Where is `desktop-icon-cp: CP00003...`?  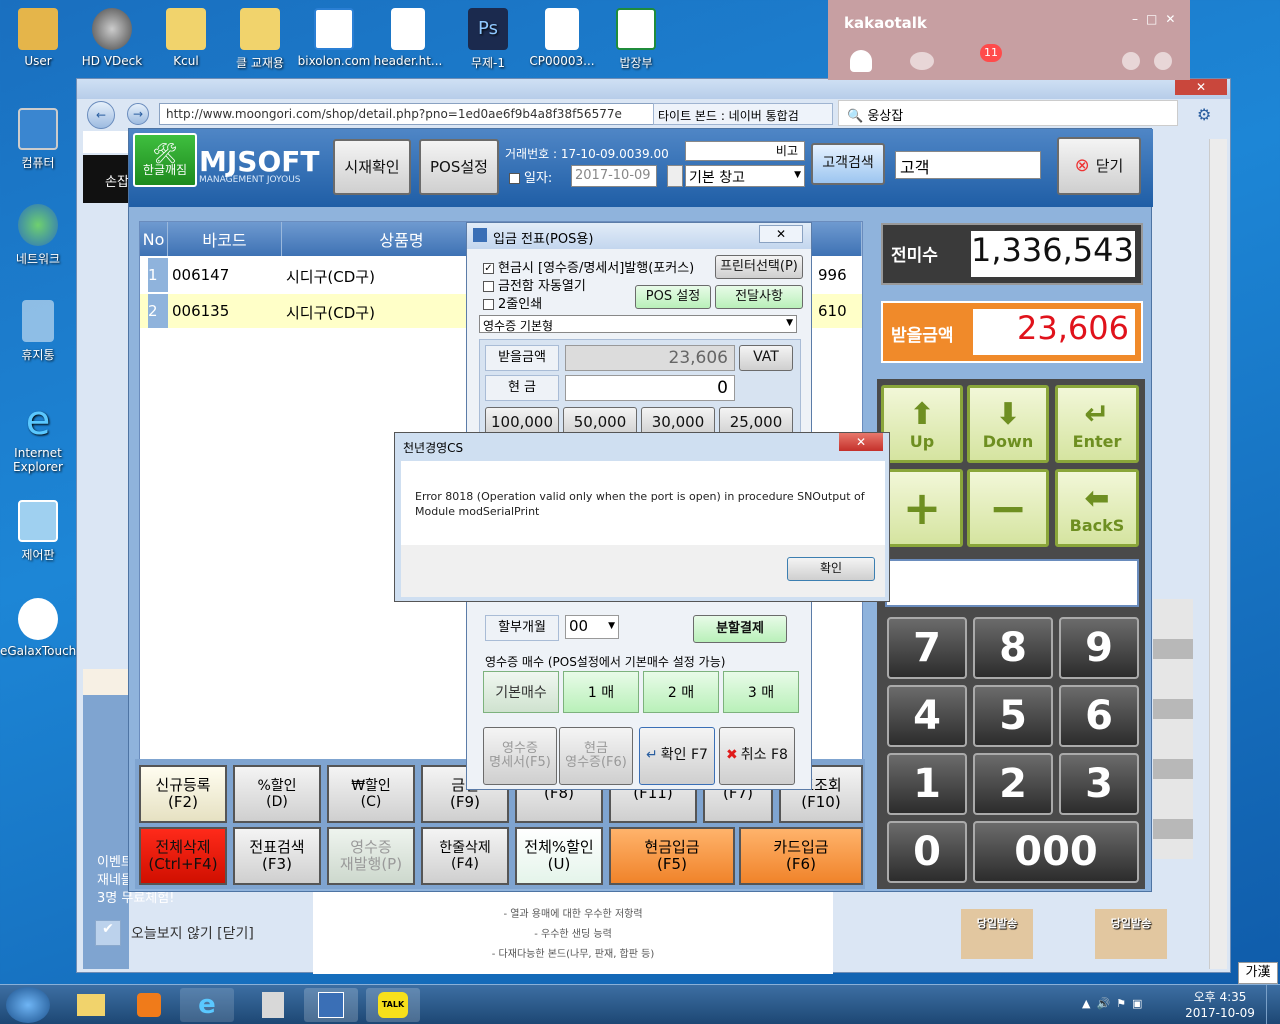 desktop-icon-cp: CP00003... is located at coordinates (562, 38).